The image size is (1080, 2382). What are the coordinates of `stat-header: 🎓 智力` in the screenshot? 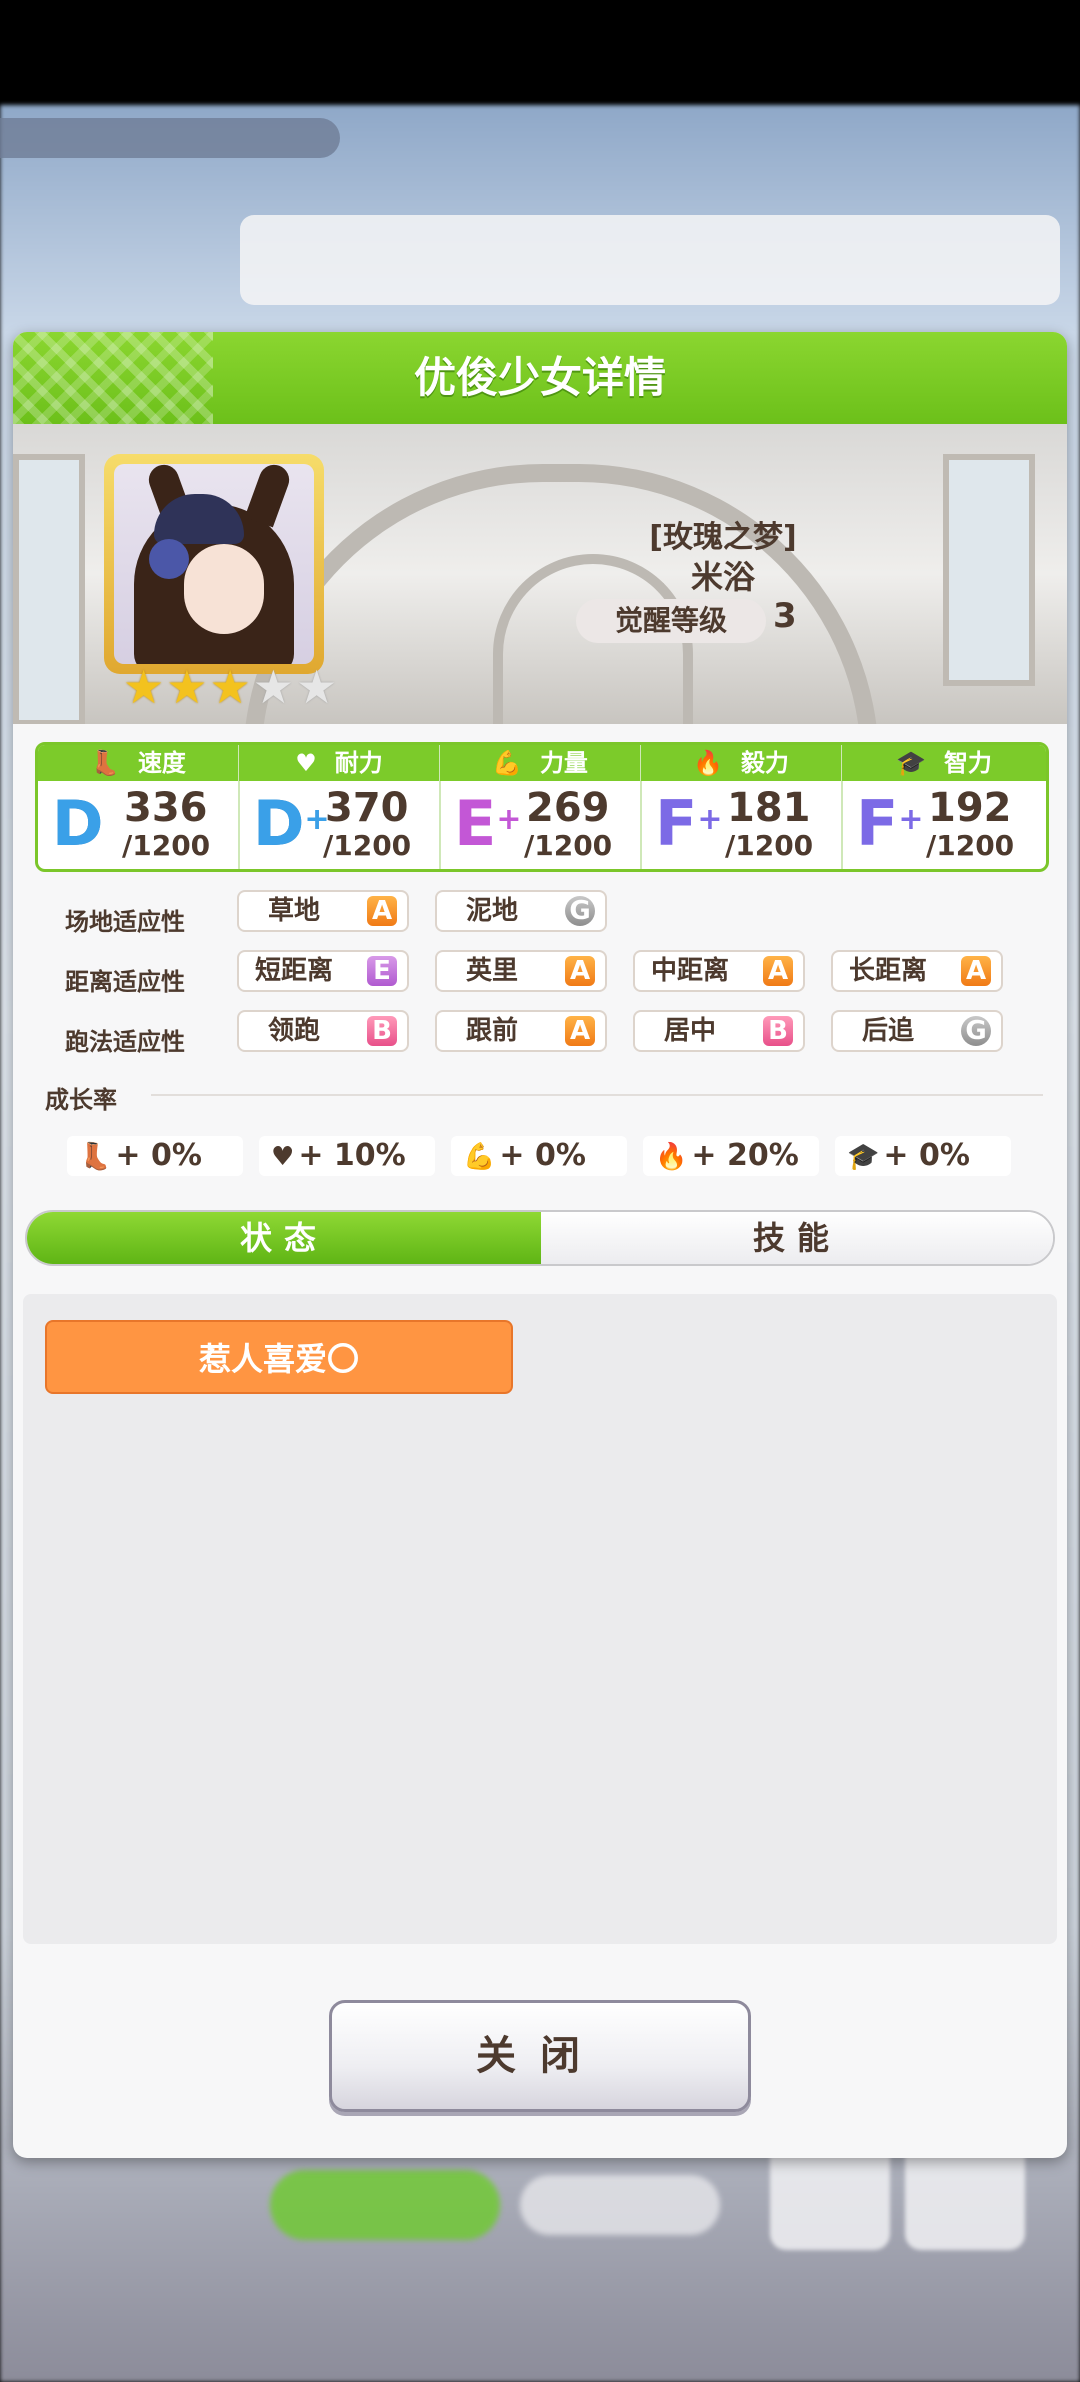 It's located at (944, 763).